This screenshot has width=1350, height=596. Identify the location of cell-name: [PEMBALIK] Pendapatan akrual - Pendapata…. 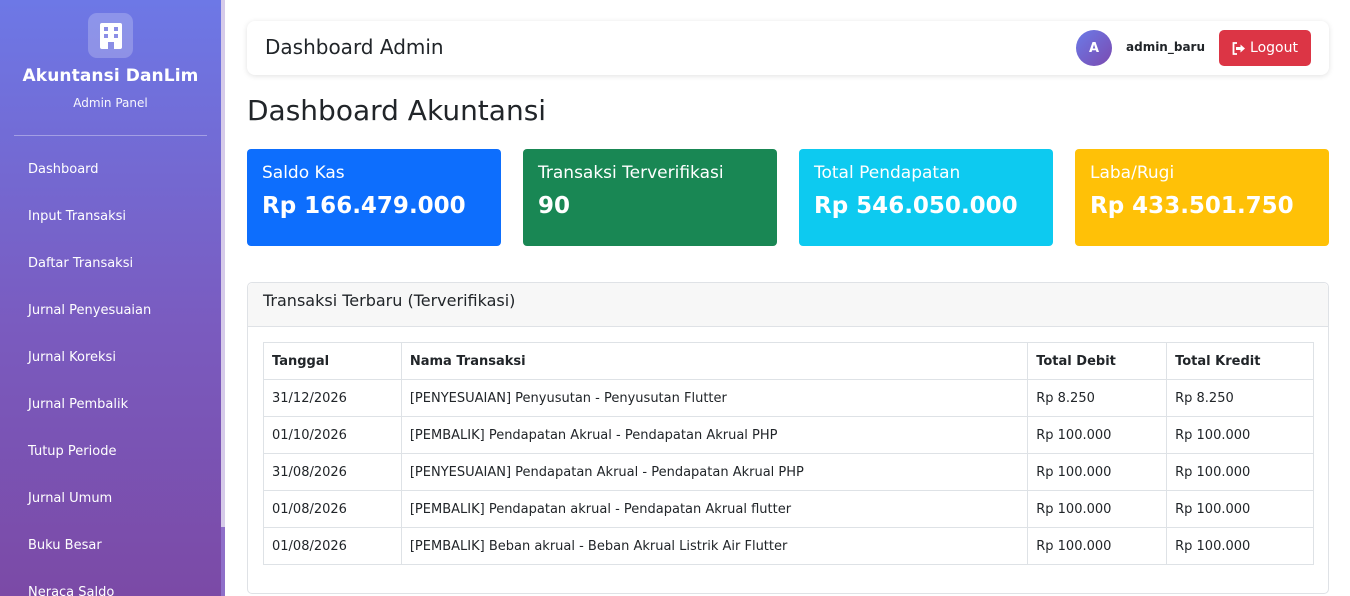
(714, 509).